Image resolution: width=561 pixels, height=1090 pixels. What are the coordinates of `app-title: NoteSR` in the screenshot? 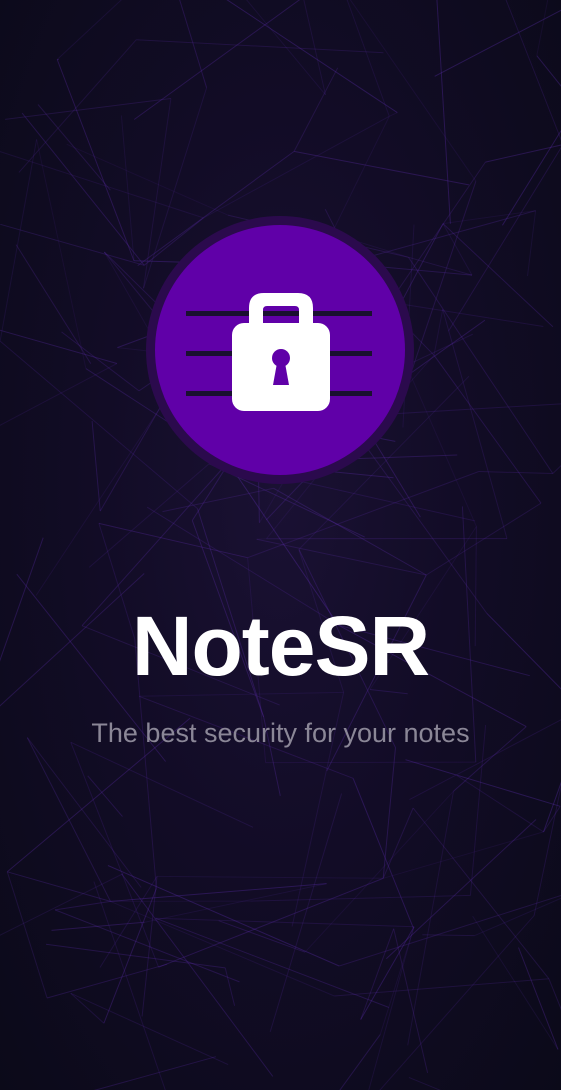 It's located at (280, 646).